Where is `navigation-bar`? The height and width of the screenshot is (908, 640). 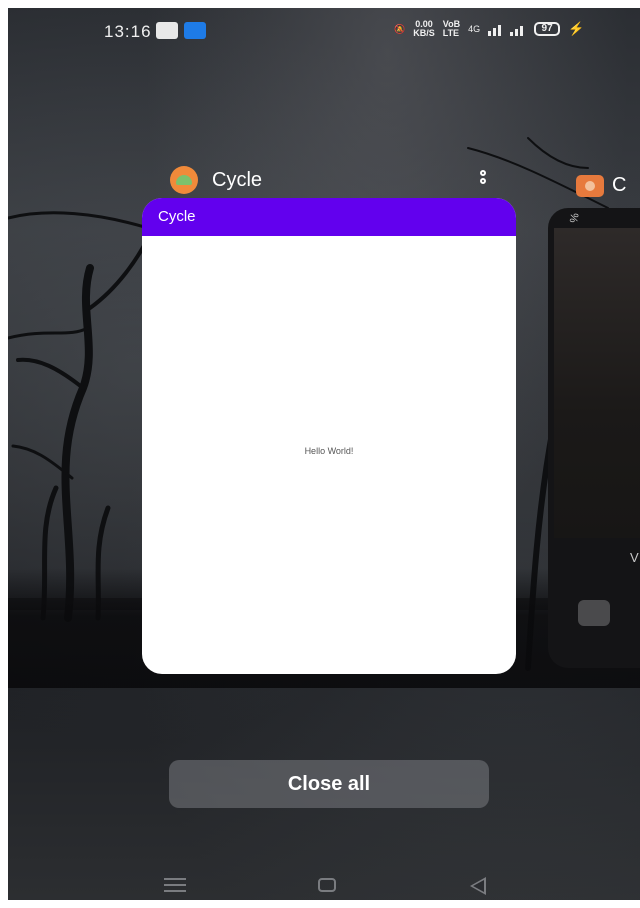
navigation-bar is located at coordinates (324, 883).